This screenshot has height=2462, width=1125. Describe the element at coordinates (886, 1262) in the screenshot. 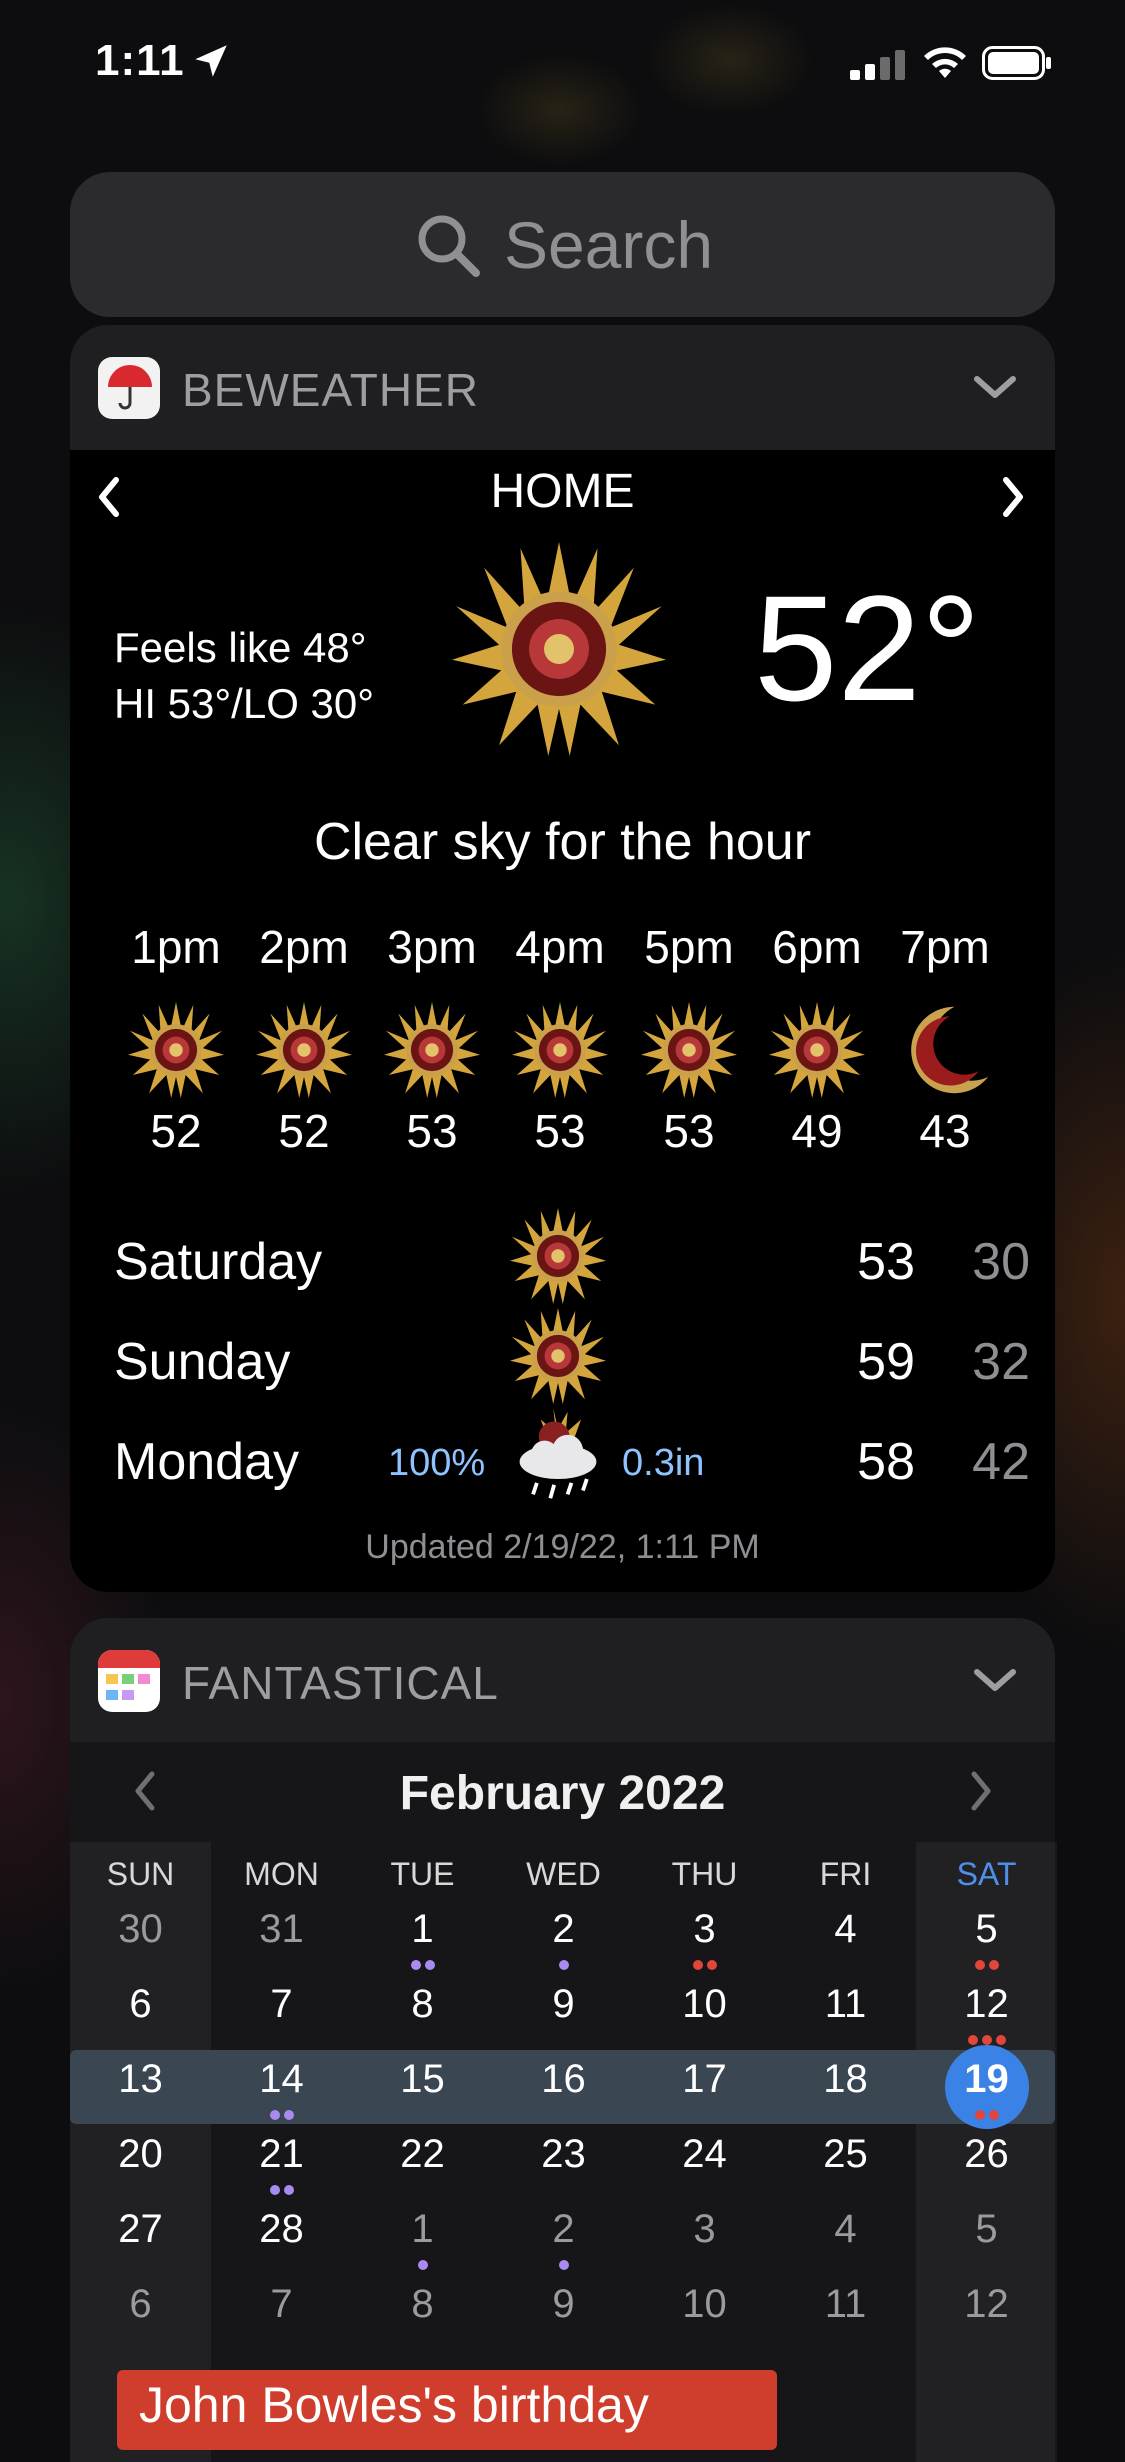

I see `day-high: 53` at that location.